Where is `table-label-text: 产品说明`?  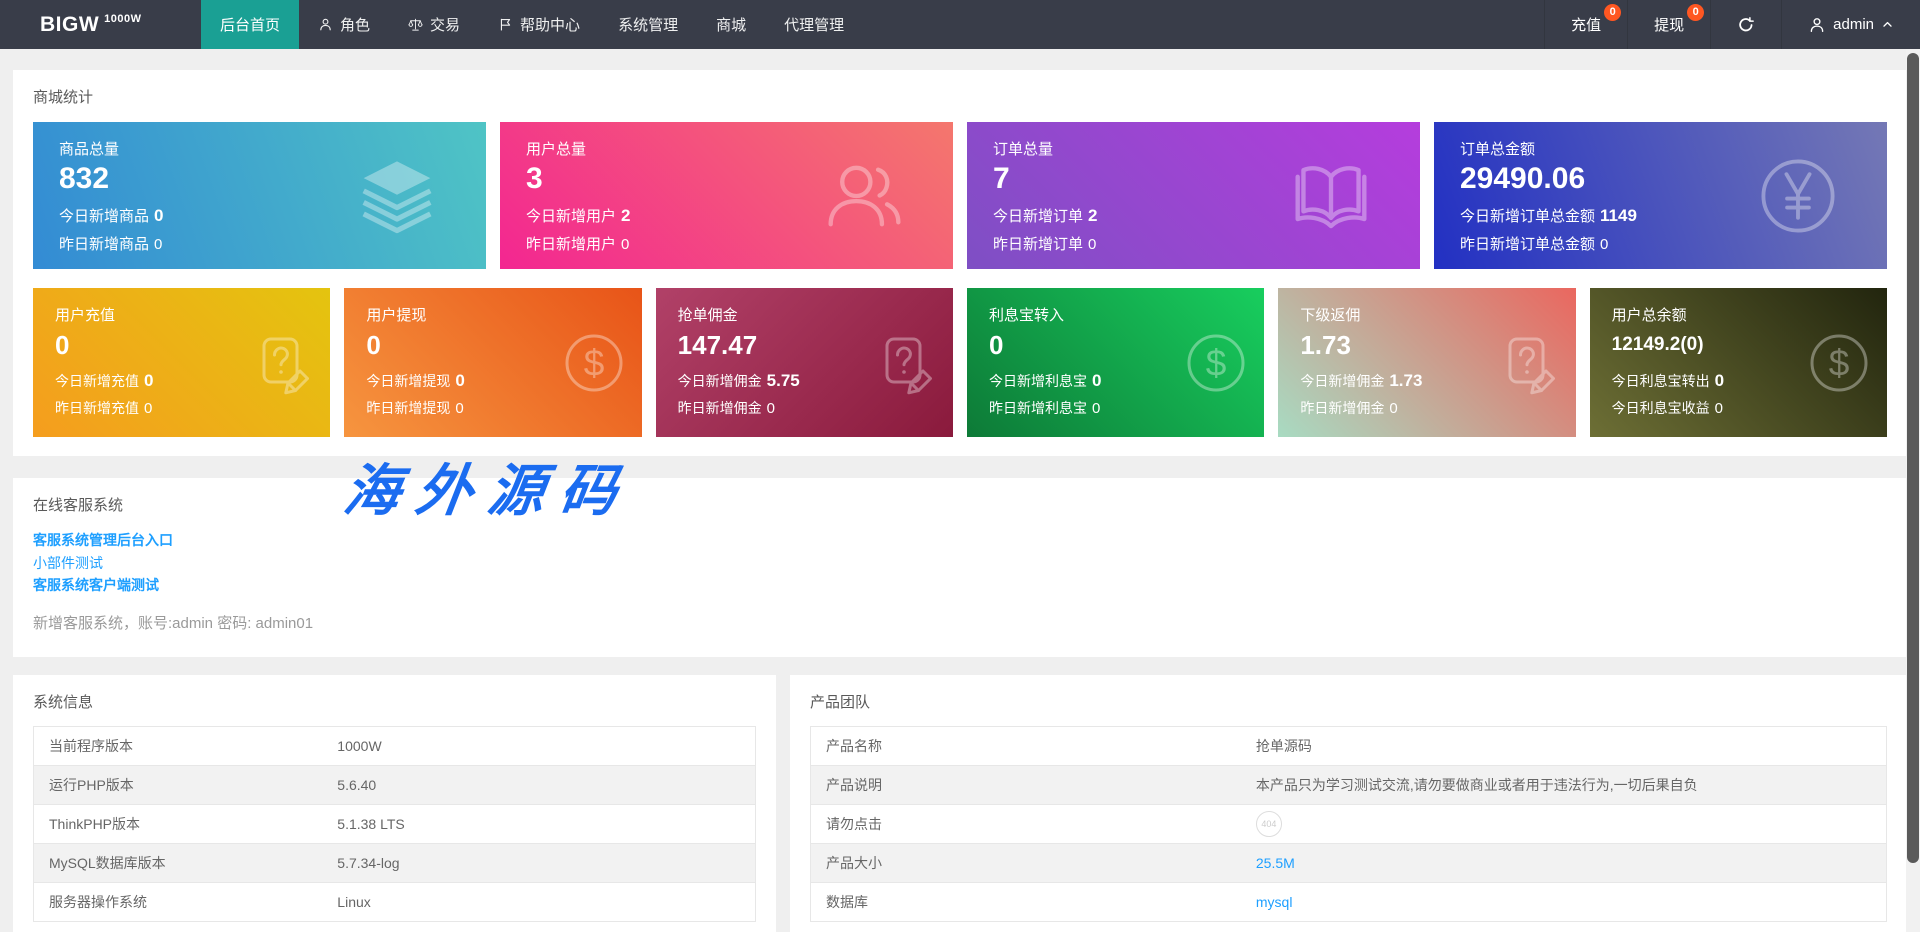 table-label-text: 产品说明 is located at coordinates (854, 784).